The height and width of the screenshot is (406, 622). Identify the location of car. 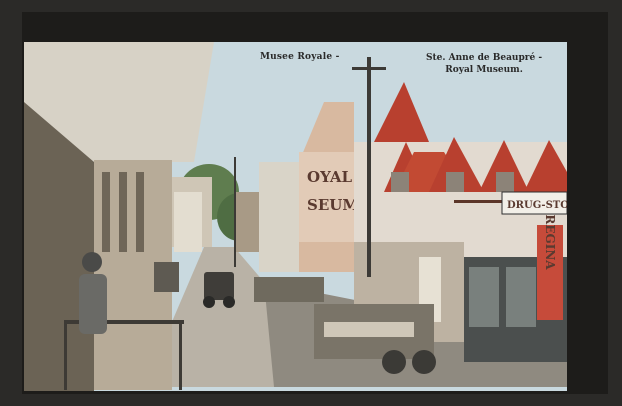
(219, 286).